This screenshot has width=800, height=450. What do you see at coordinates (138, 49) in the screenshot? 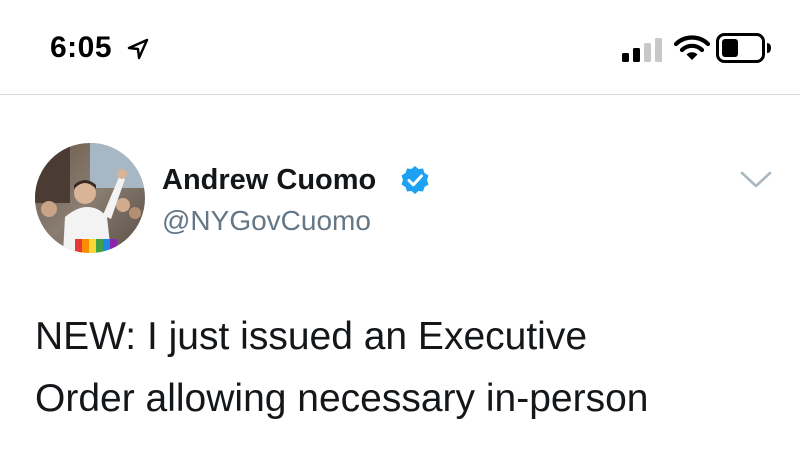
I see `location-arrow-icon` at bounding box center [138, 49].